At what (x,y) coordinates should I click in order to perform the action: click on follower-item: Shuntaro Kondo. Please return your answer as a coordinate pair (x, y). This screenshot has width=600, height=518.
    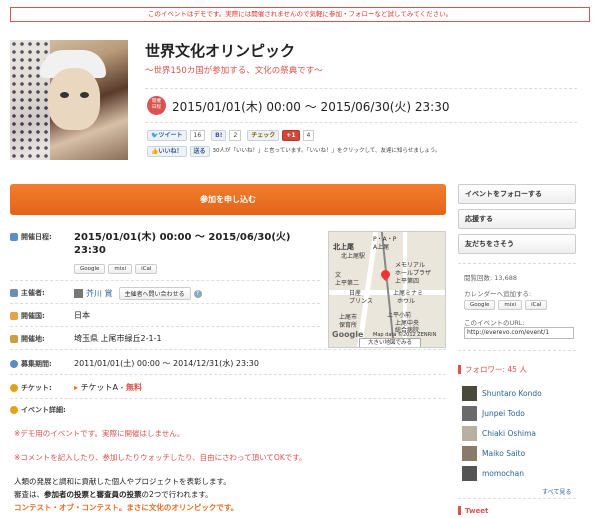
    Looking at the image, I should click on (502, 393).